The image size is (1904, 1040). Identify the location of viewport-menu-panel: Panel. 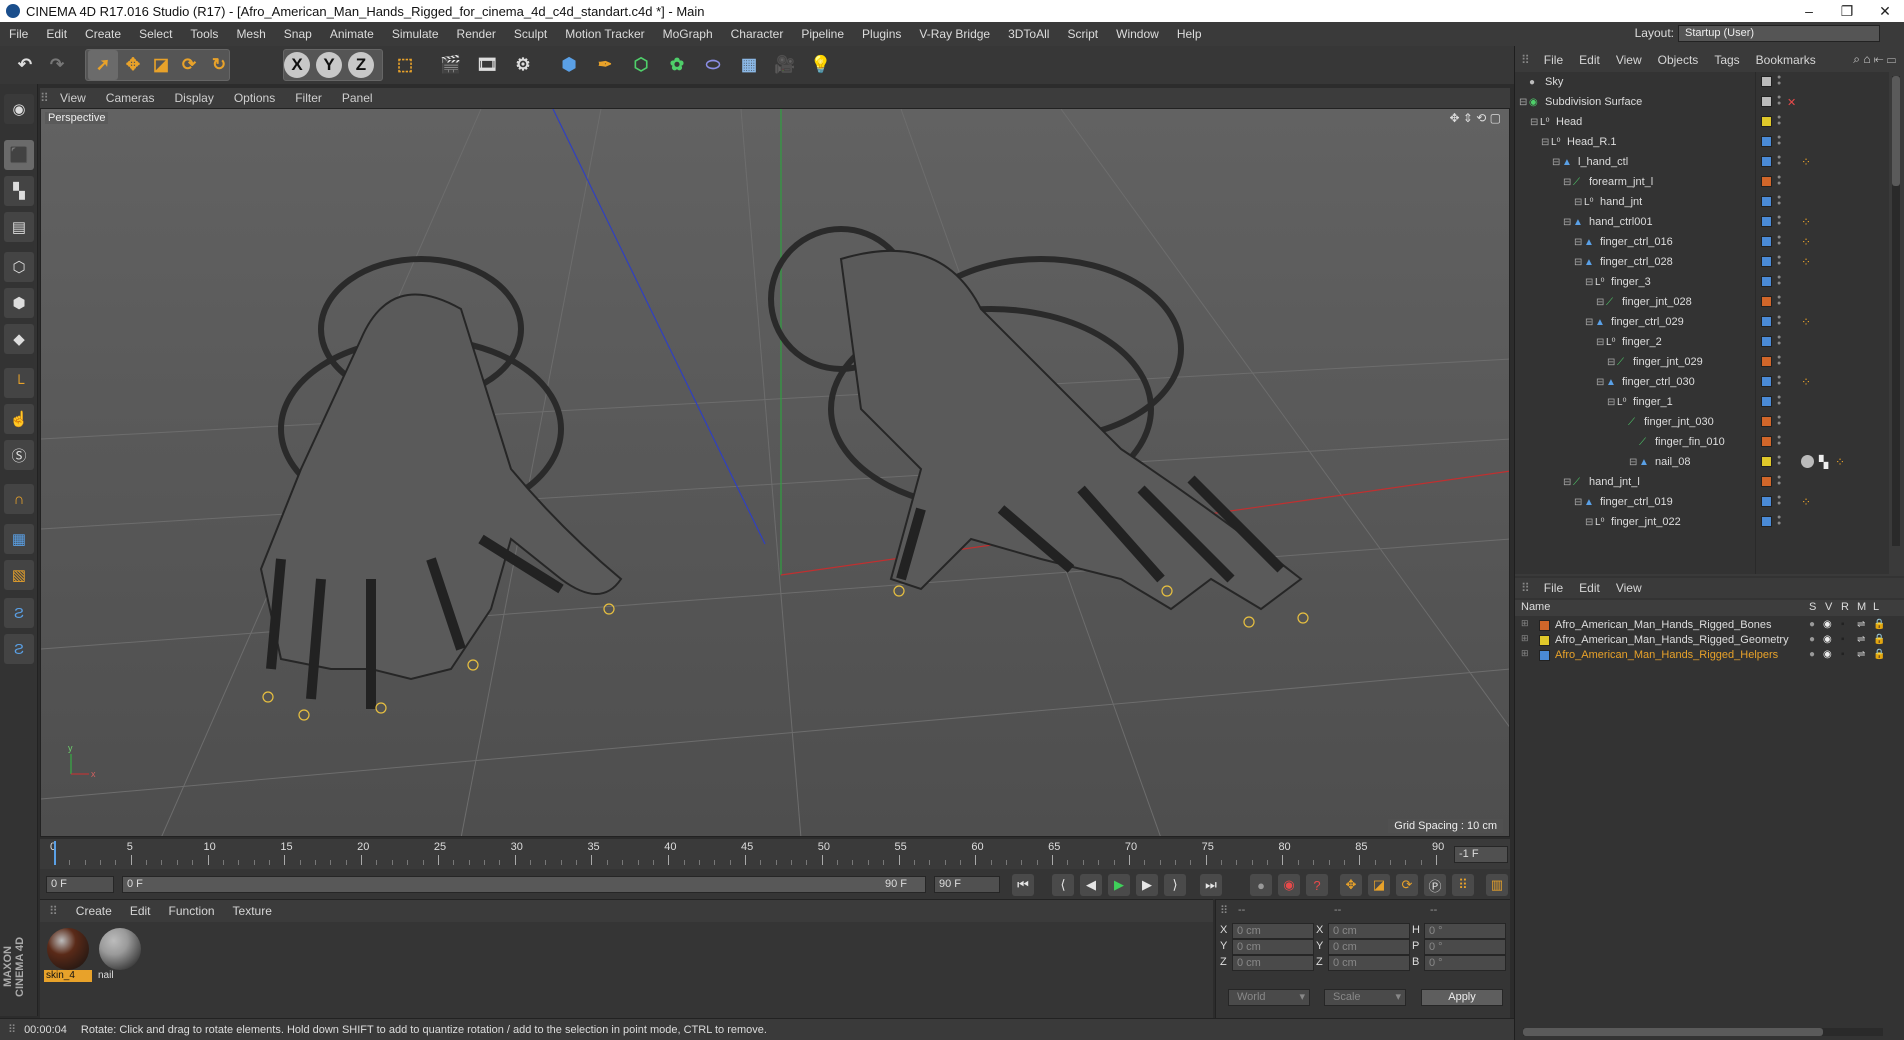
(357, 98).